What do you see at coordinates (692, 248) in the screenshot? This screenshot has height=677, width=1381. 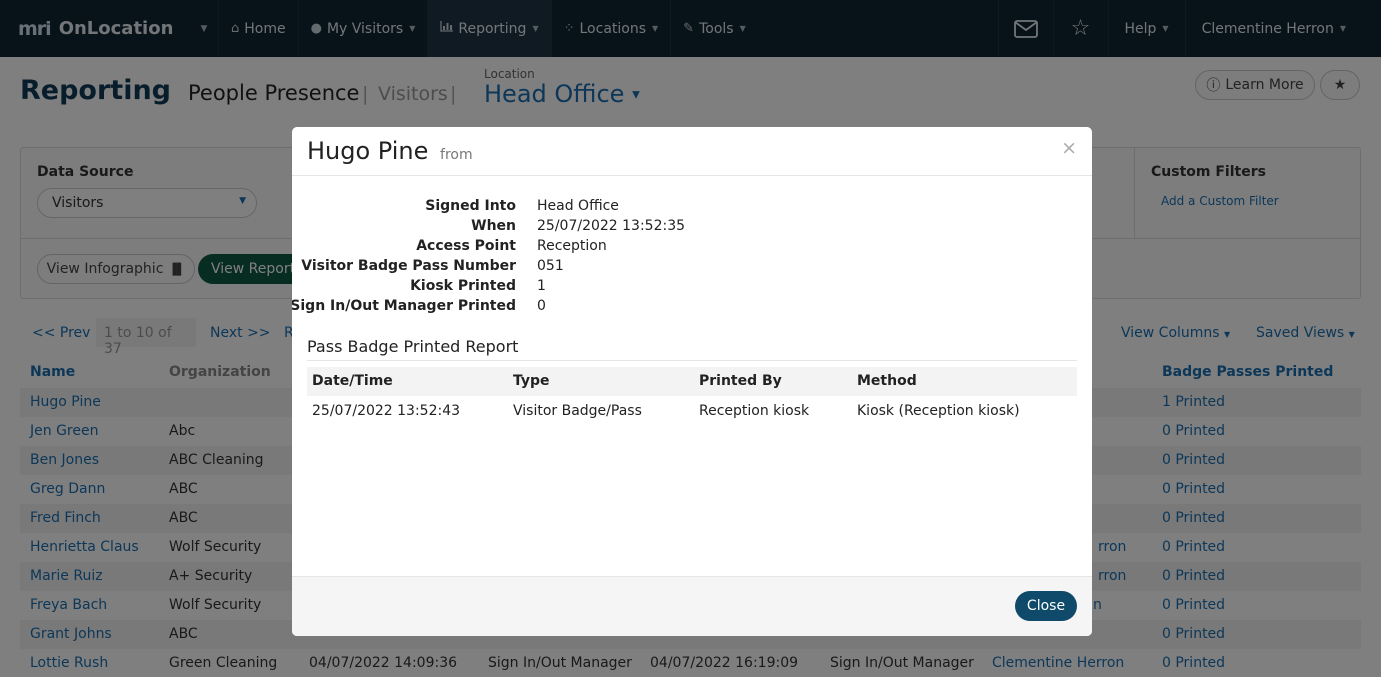 I see `detail-row: Access Point Reception` at bounding box center [692, 248].